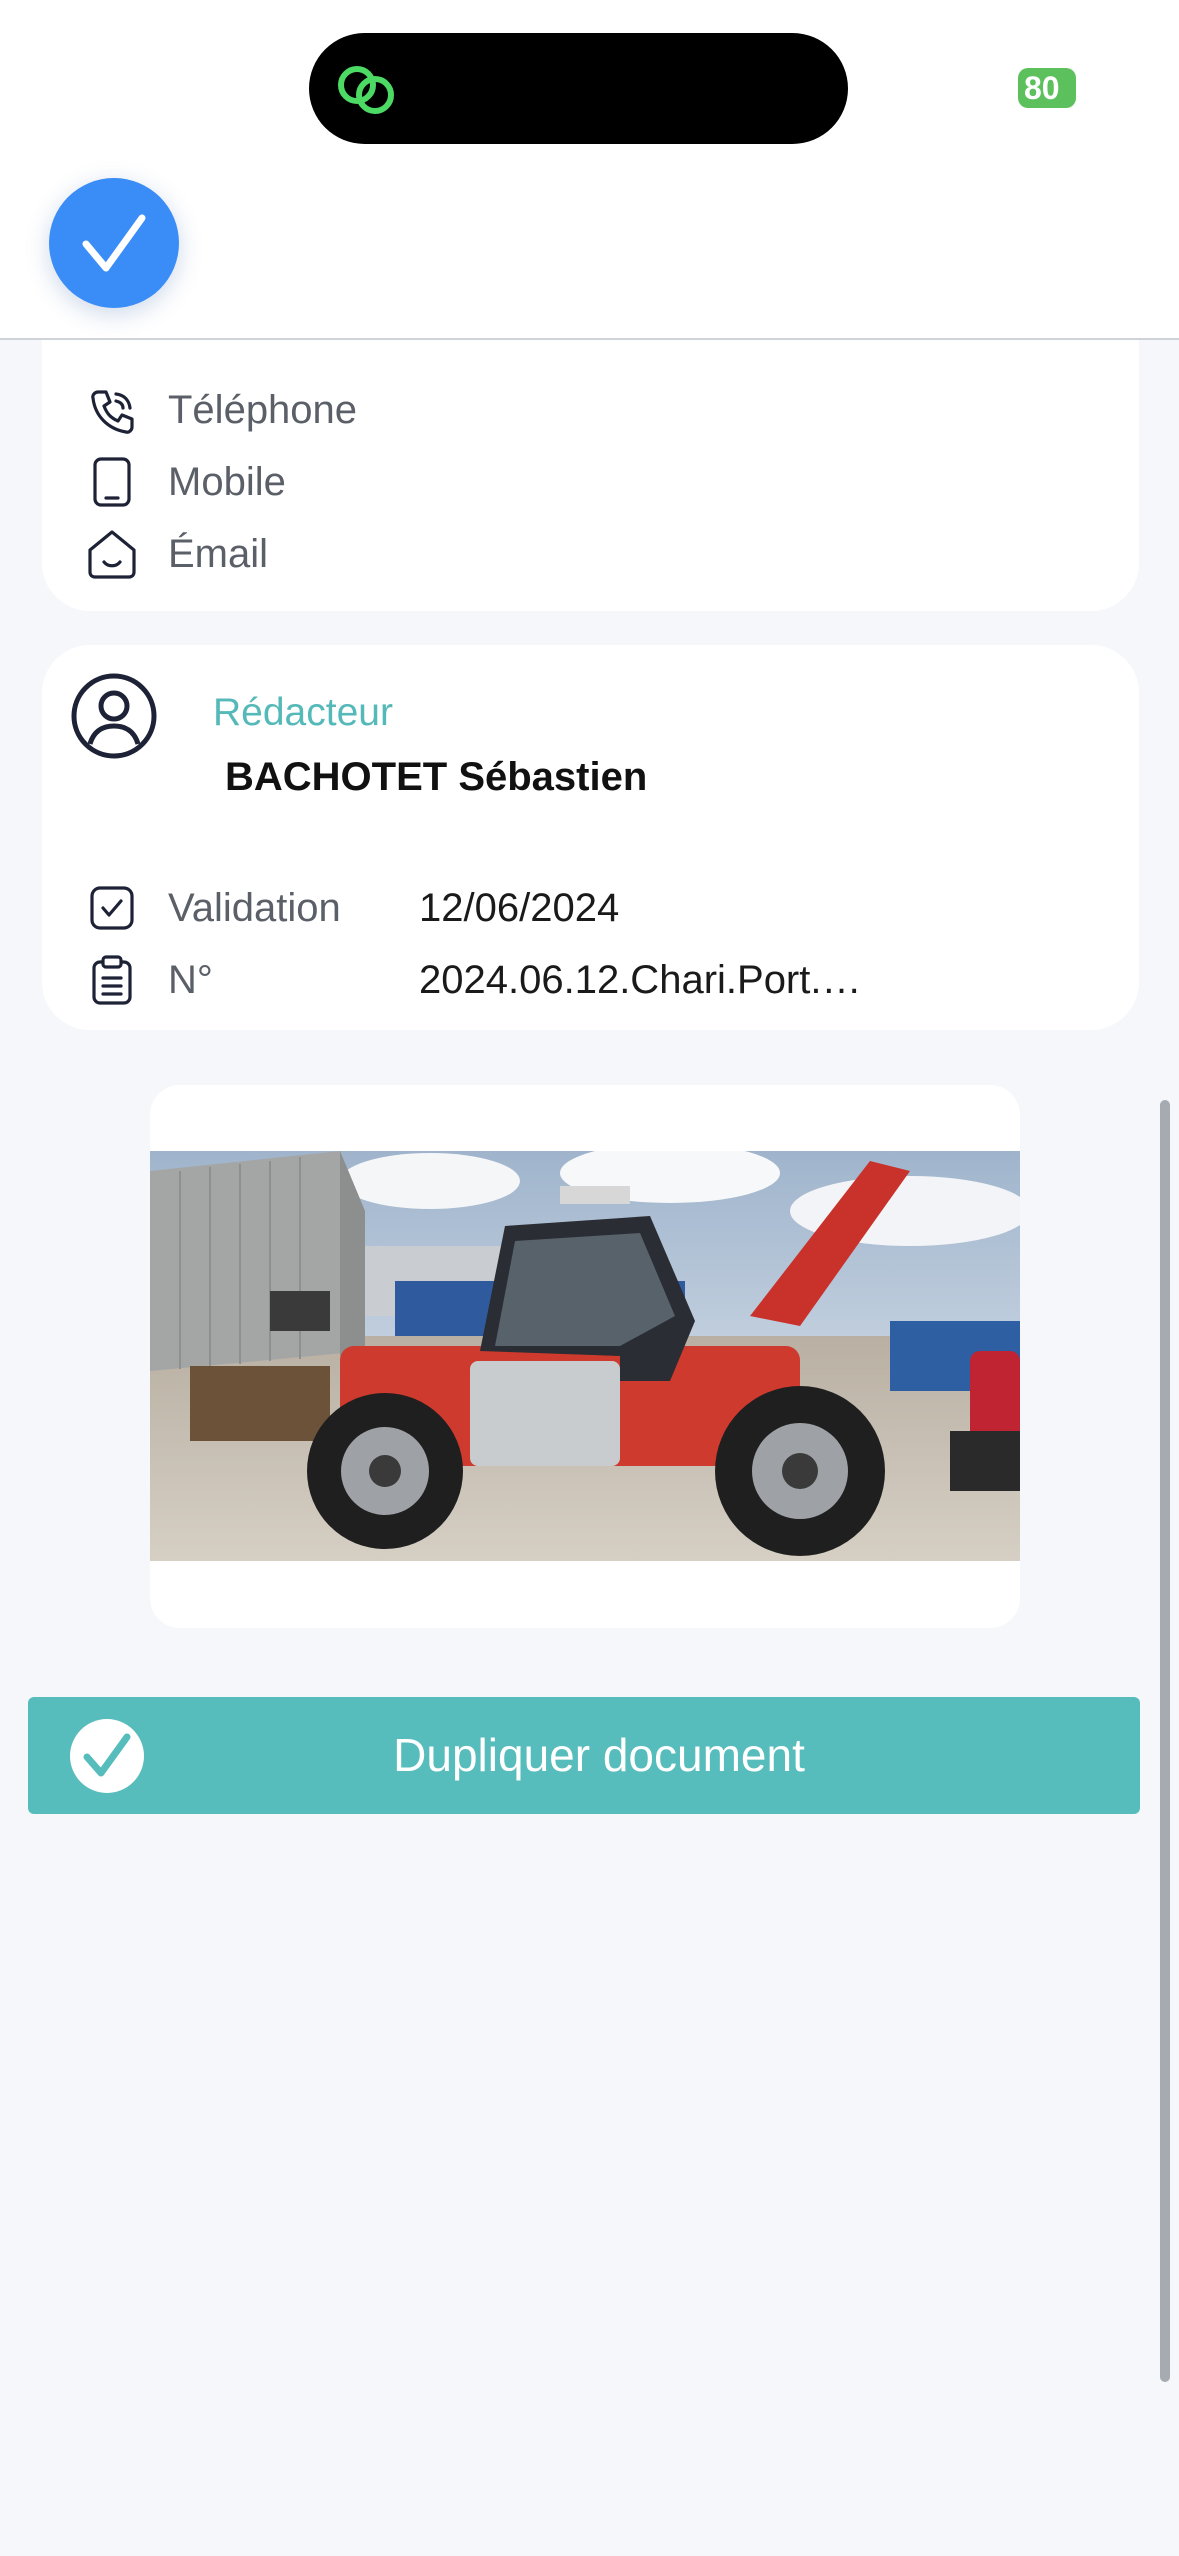  Describe the element at coordinates (519, 908) in the screenshot. I see `validation-date: 12/06/2024` at that location.